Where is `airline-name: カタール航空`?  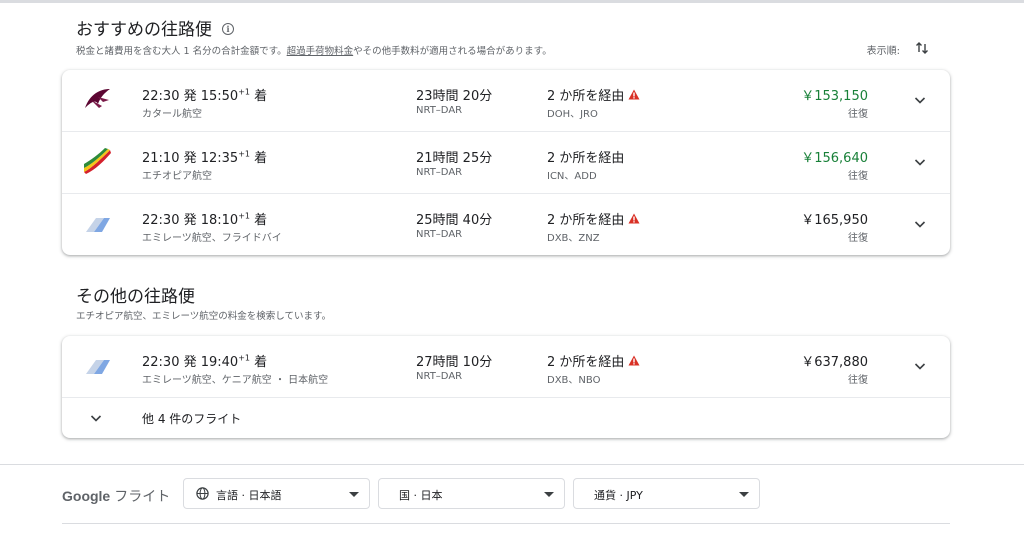
airline-name: カタール航空 is located at coordinates (172, 114).